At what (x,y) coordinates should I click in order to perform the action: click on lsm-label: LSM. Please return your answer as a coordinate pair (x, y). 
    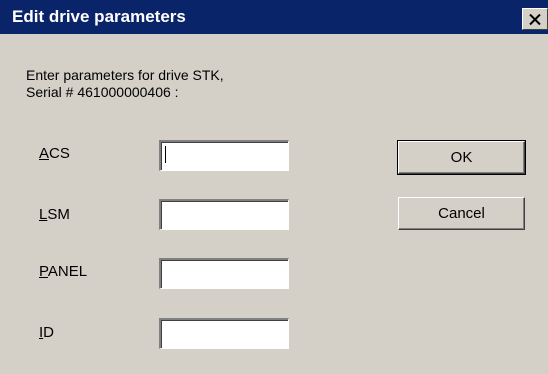
    Looking at the image, I should click on (54, 215).